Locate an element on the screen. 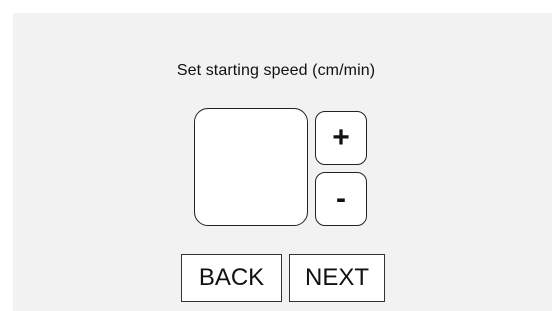 Image resolution: width=552 pixels, height=311 pixels. next-button: NEXT is located at coordinates (337, 278).